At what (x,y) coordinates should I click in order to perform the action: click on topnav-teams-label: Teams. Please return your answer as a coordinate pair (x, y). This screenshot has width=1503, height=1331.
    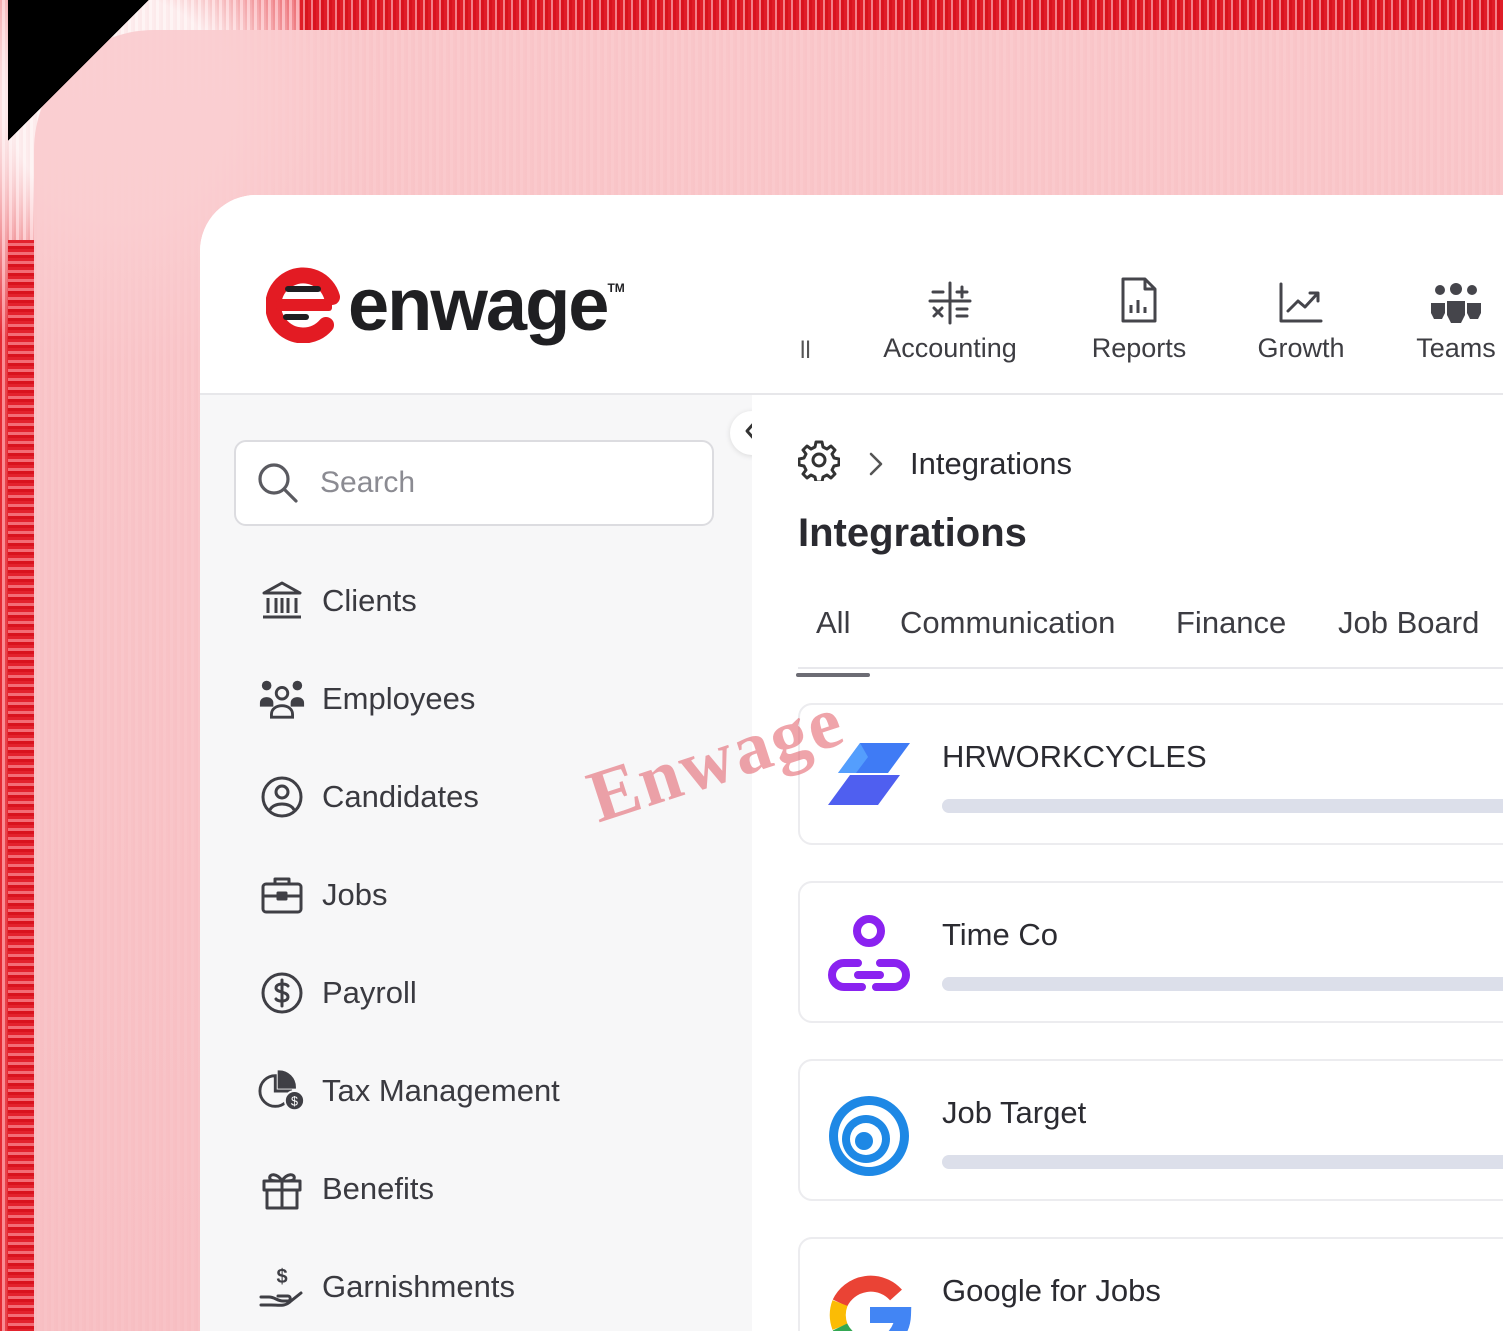
    Looking at the image, I should click on (1456, 348).